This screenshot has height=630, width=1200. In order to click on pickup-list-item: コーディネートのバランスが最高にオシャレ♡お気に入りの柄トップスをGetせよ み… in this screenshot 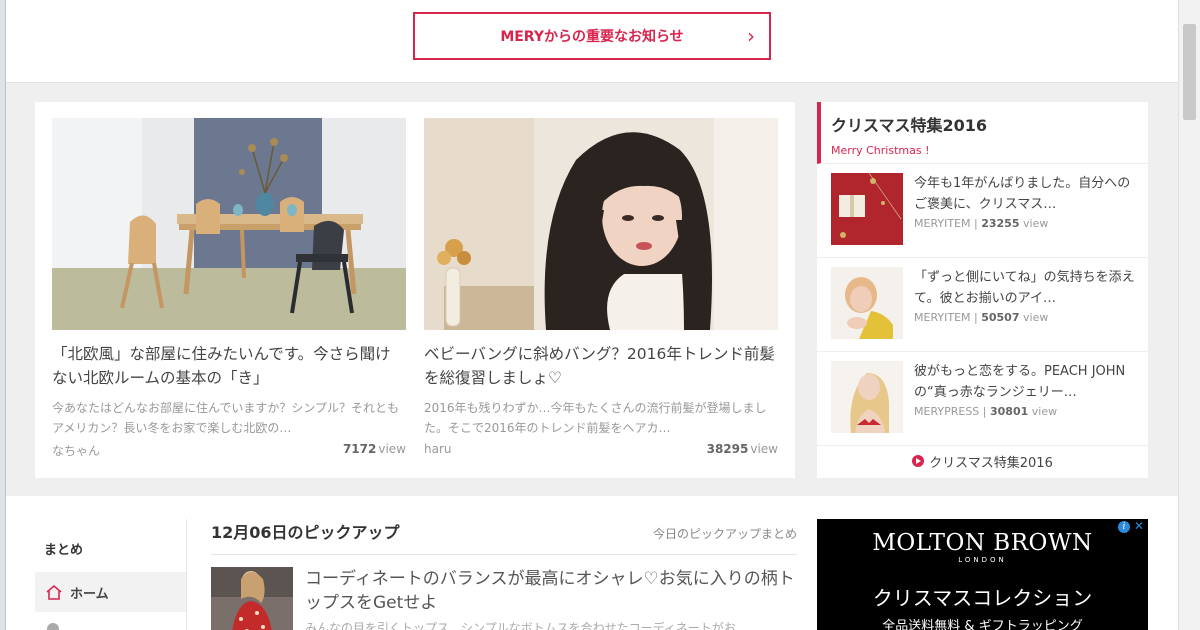, I will do `click(504, 598)`.